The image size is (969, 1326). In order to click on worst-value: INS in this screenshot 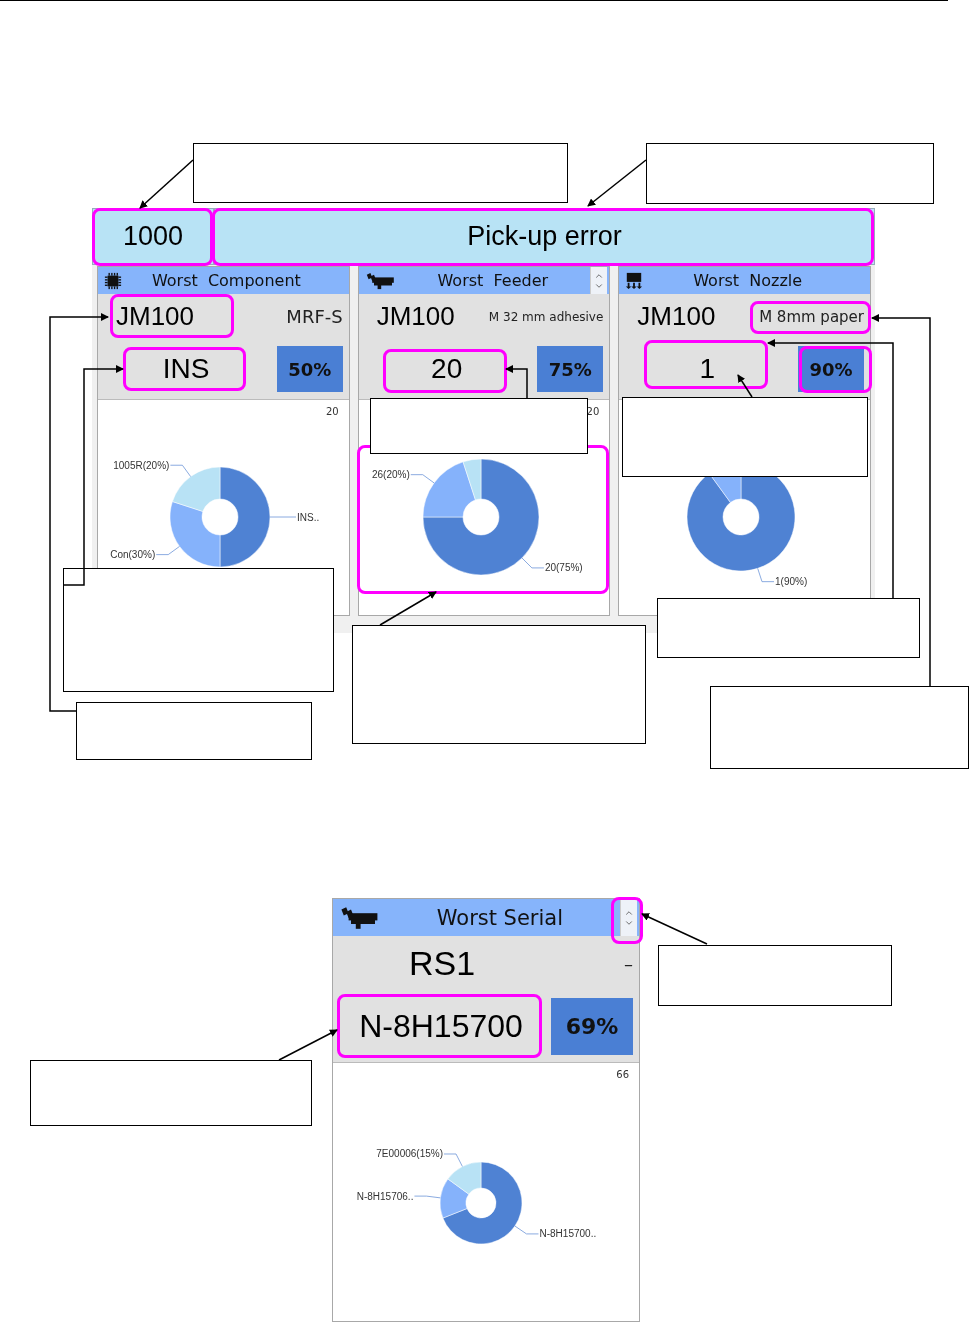, I will do `click(186, 369)`.